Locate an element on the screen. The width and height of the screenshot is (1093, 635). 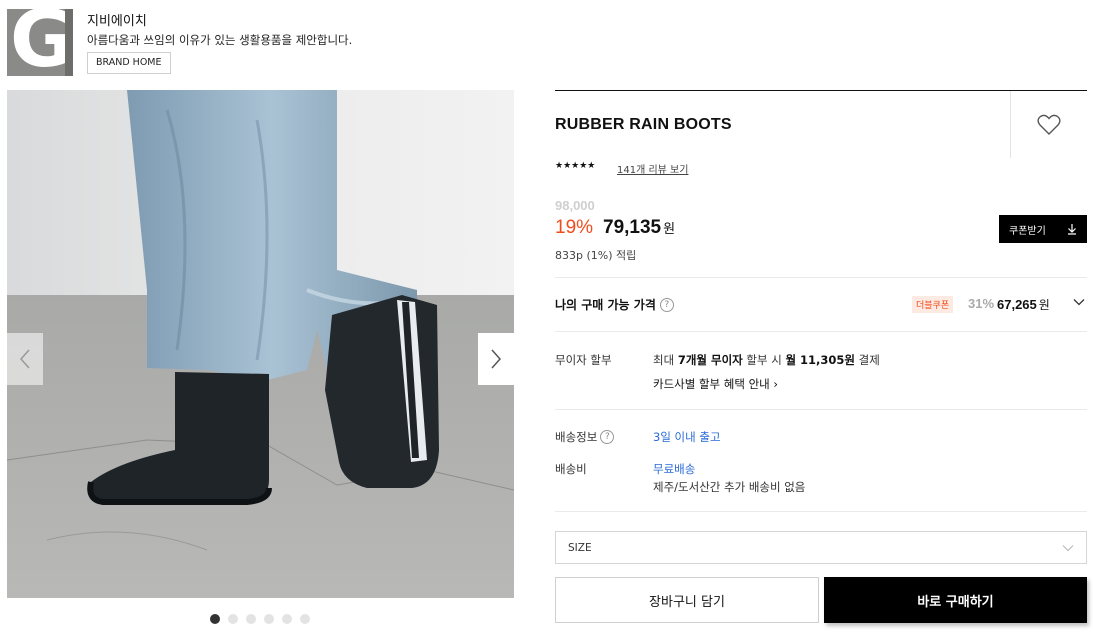
my-price-percent: 31% is located at coordinates (981, 303).